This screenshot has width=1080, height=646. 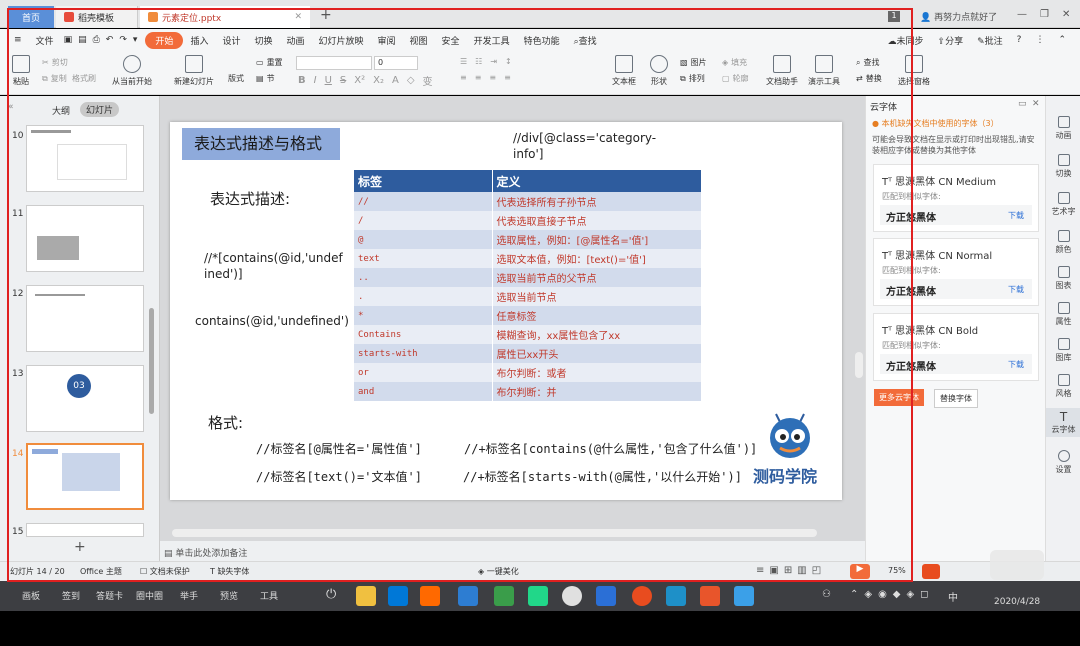 What do you see at coordinates (1063, 166) in the screenshot?
I see `side-transition: 切换` at bounding box center [1063, 166].